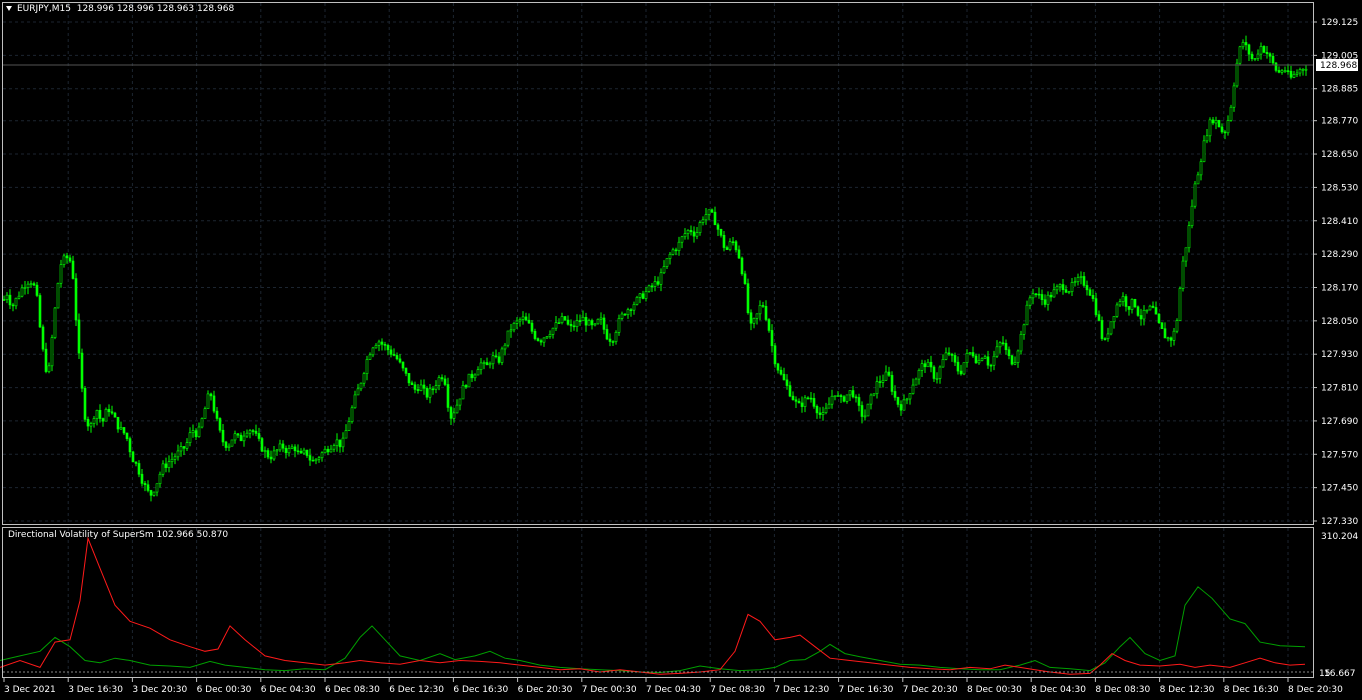  What do you see at coordinates (44, 9) in the screenshot?
I see `symbol-label: EURJPY,M15` at bounding box center [44, 9].